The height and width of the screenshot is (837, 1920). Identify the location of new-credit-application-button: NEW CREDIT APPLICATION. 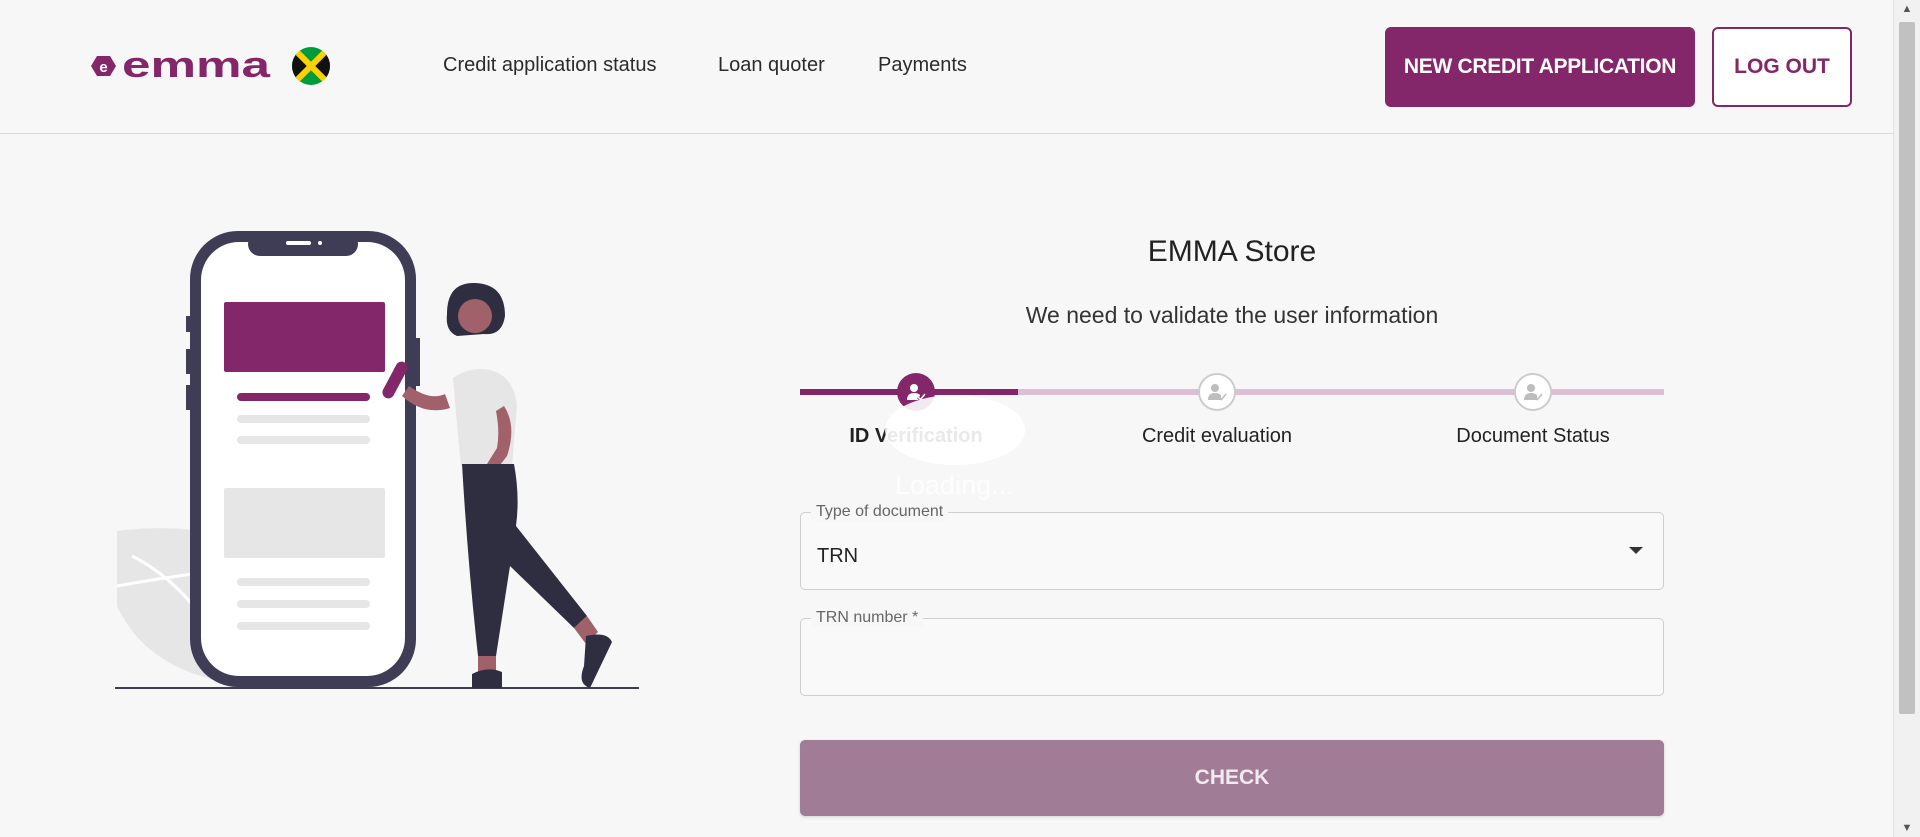
(1540, 67).